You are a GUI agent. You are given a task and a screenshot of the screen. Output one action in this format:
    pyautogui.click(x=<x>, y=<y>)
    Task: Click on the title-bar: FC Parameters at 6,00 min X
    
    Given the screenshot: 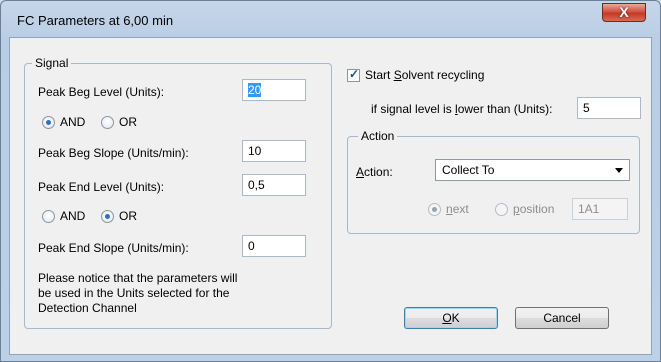 What is the action you would take?
    pyautogui.click(x=330, y=18)
    